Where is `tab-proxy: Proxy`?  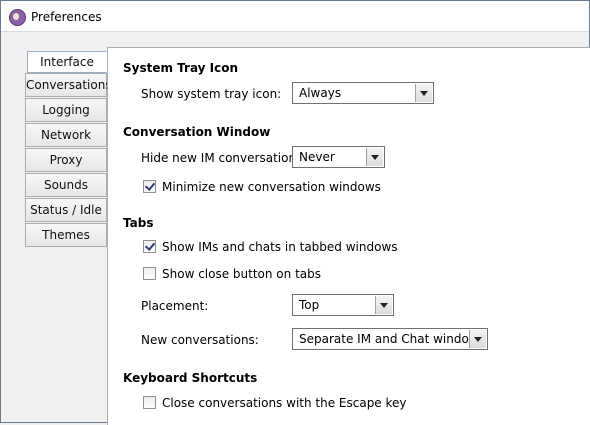 tab-proxy: Proxy is located at coordinates (66, 160).